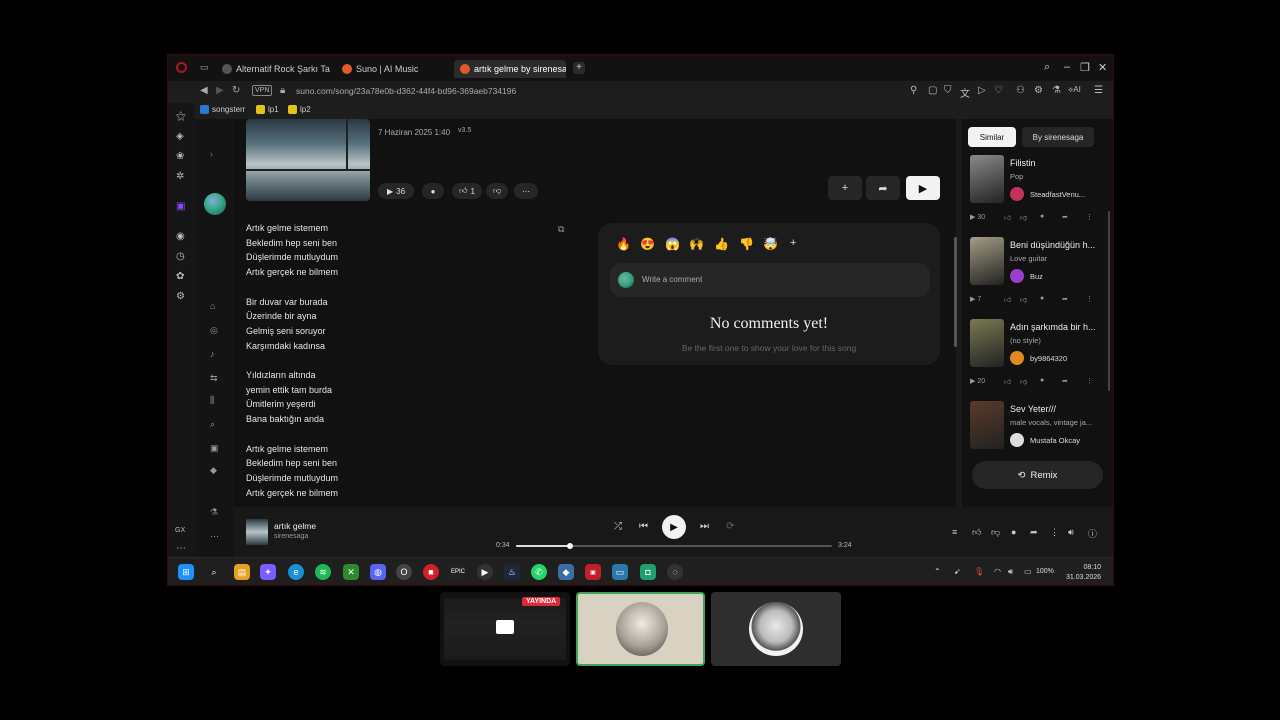 This screenshot has height=720, width=1280. What do you see at coordinates (569, 546) in the screenshot?
I see `progress-handle` at bounding box center [569, 546].